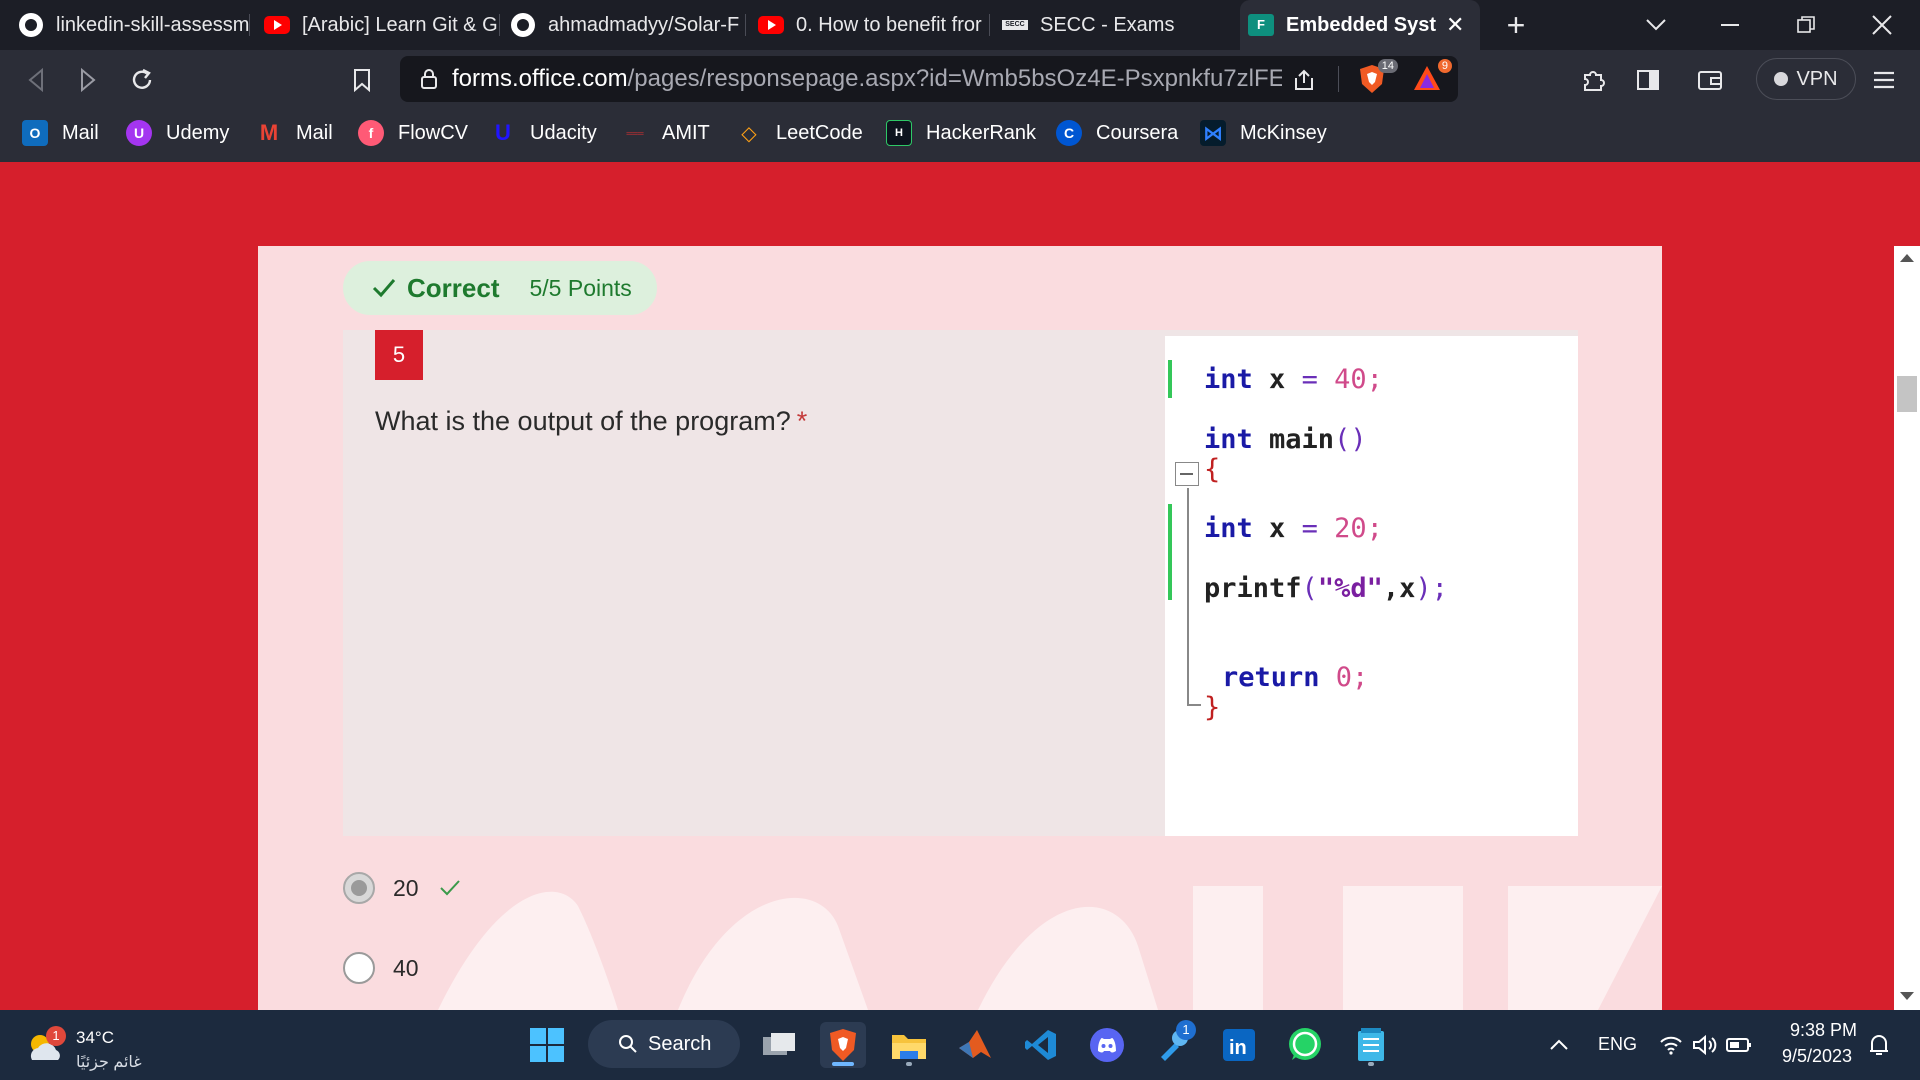  Describe the element at coordinates (371, 133) in the screenshot. I see `flowcv-icon: f` at that location.